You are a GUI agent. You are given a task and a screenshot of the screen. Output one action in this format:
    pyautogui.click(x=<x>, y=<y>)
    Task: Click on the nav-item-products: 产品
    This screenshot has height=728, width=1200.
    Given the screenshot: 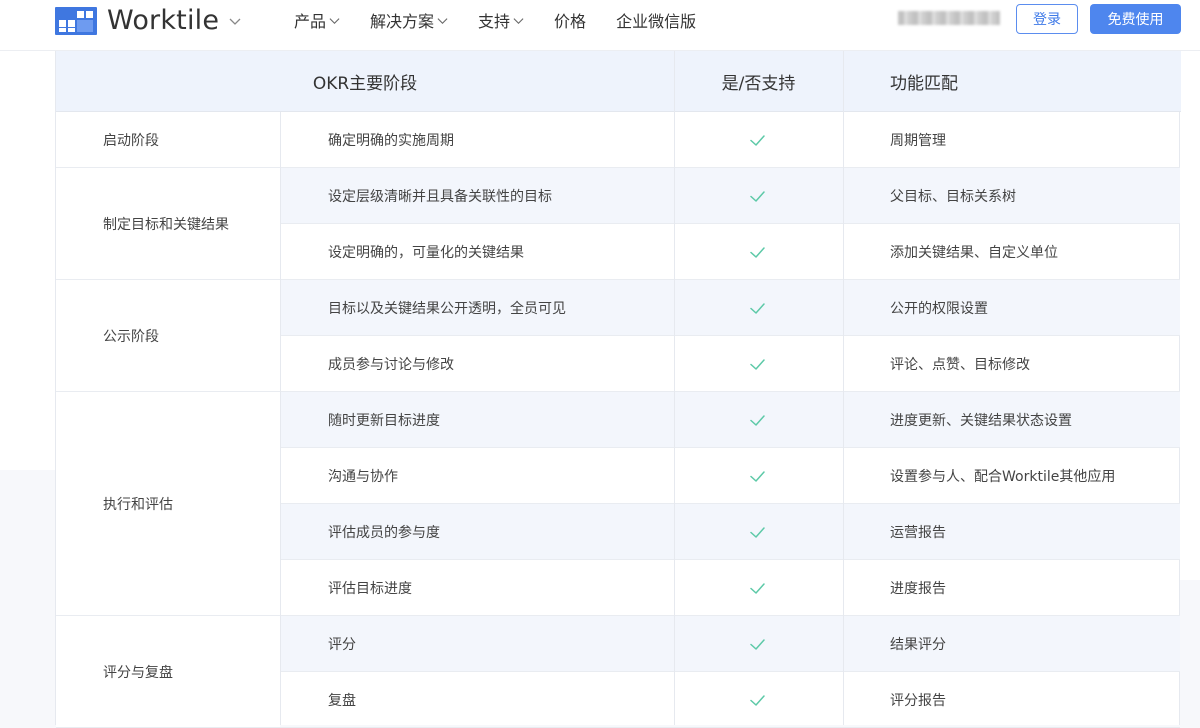 What is the action you would take?
    pyautogui.click(x=317, y=20)
    